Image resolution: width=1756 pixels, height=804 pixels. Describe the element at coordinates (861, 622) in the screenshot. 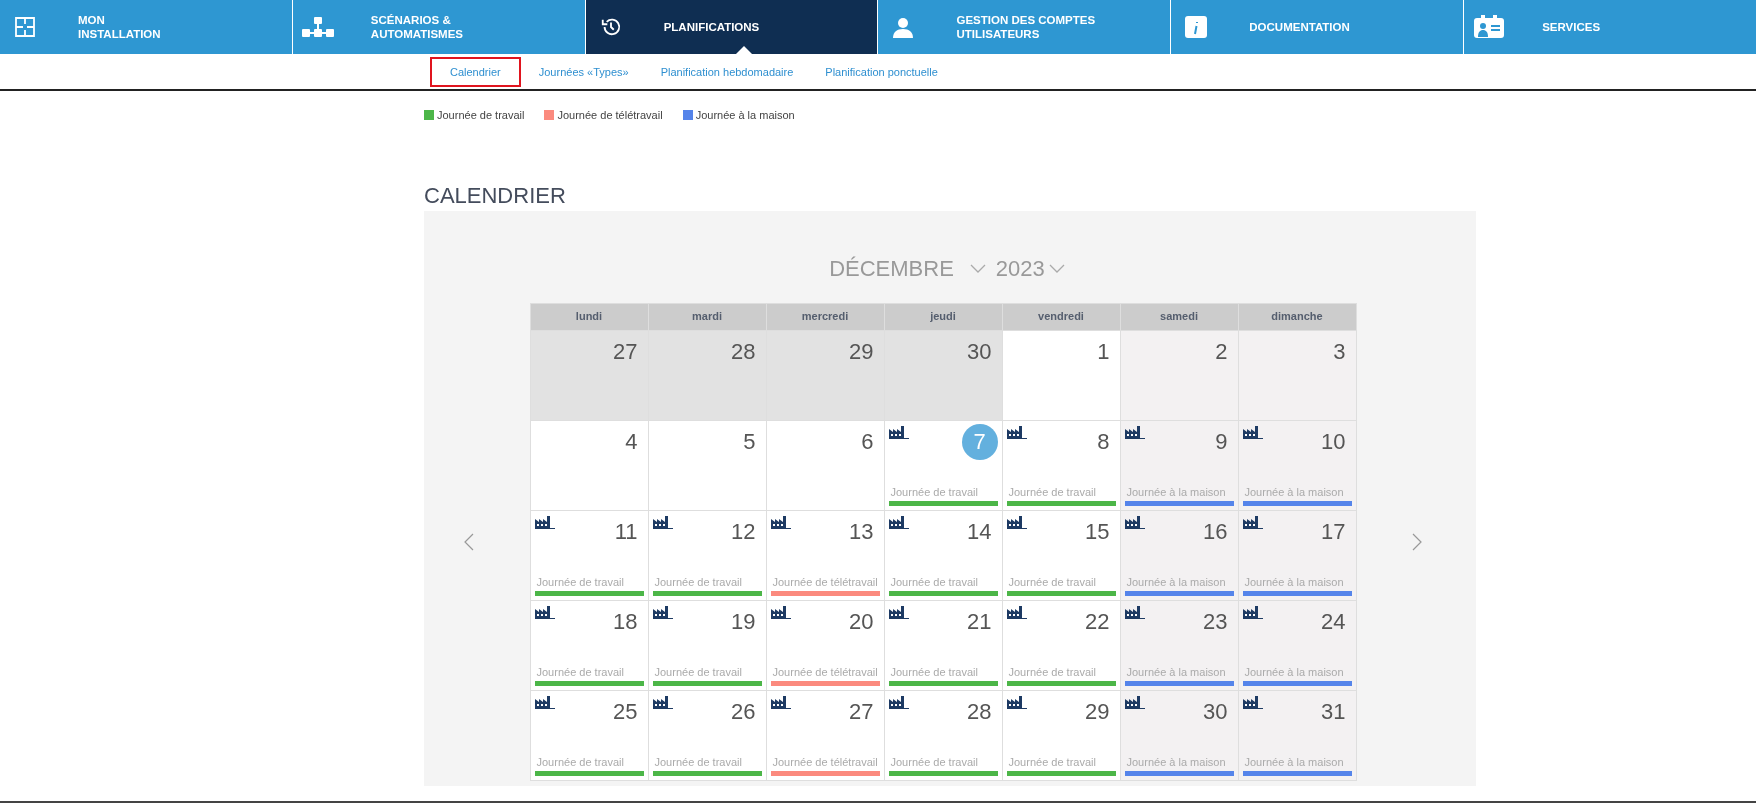

I see `day-number: 20` at that location.